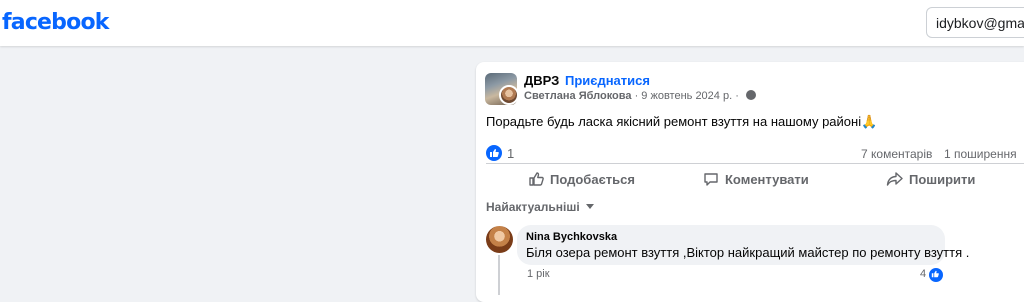  What do you see at coordinates (55, 22) in the screenshot?
I see `facebook-logo: facebook` at bounding box center [55, 22].